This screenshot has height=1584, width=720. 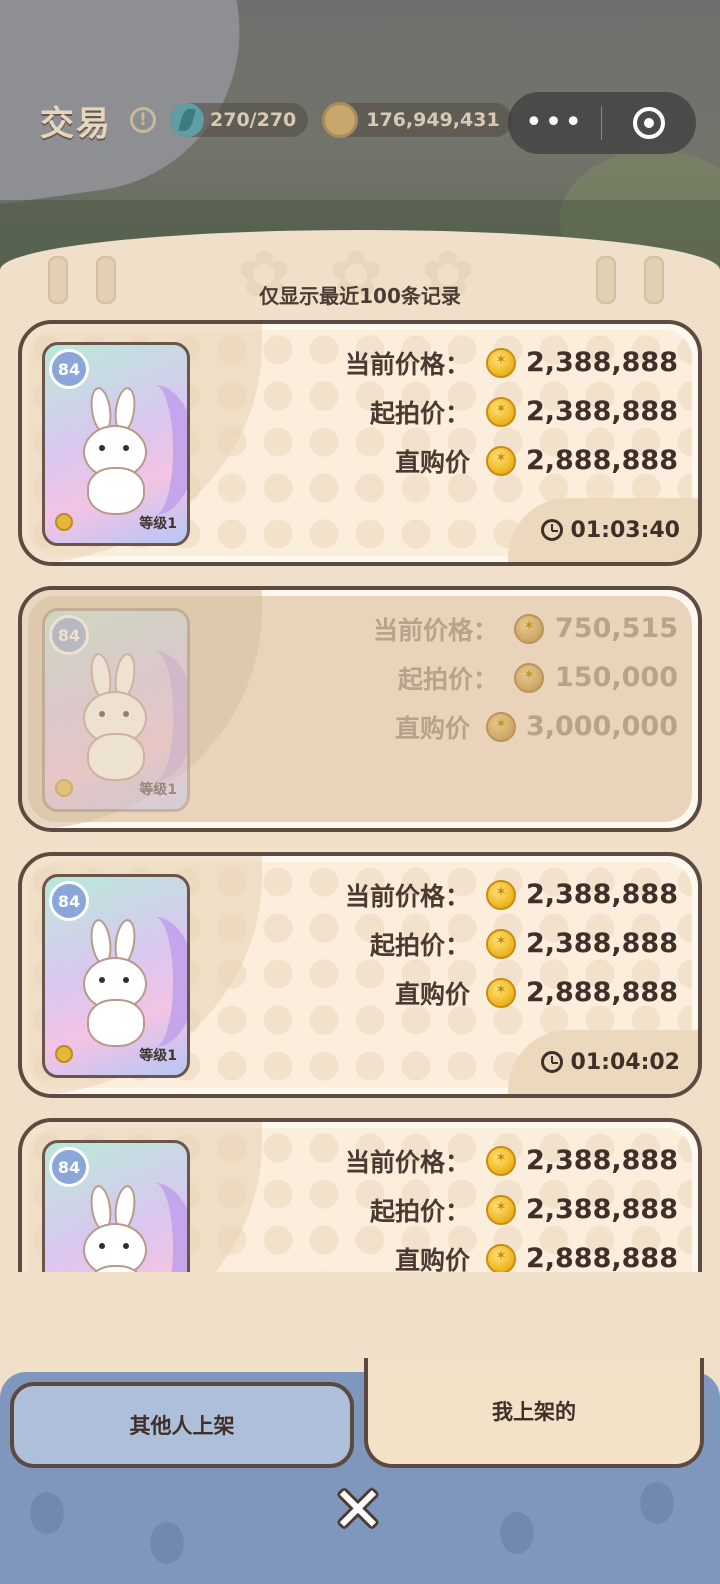 What do you see at coordinates (116, 1206) in the screenshot?
I see `pet-card-thumbnail: 84` at bounding box center [116, 1206].